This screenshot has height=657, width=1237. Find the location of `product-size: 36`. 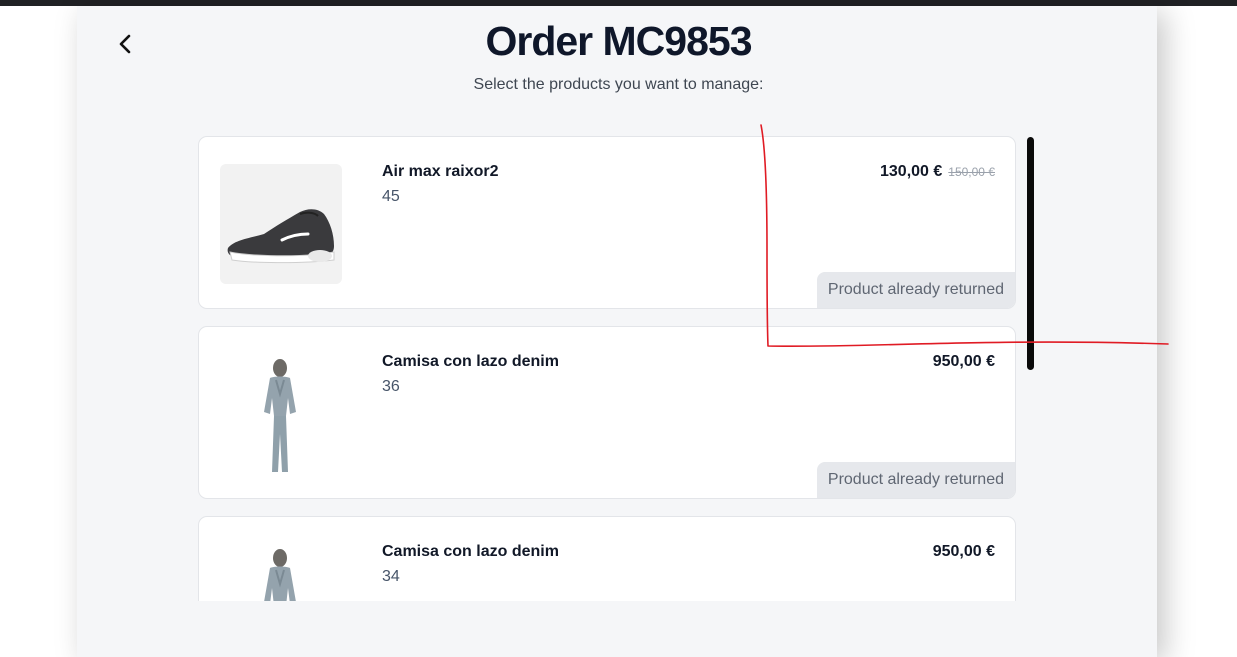

product-size: 36 is located at coordinates (391, 386).